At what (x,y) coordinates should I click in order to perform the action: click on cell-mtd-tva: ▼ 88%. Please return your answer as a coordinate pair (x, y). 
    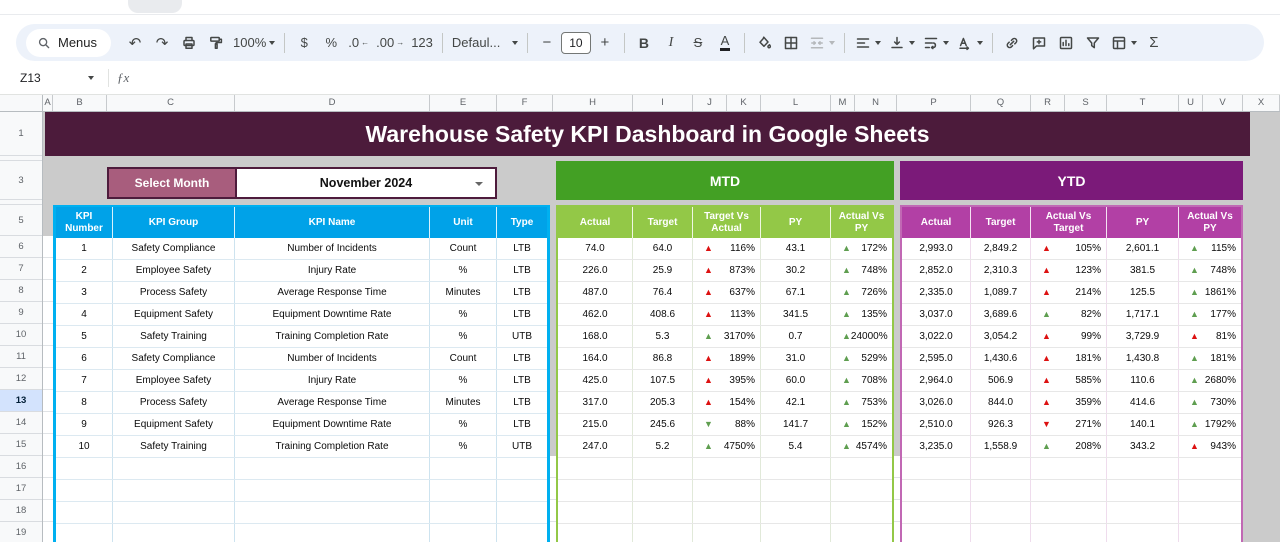
    Looking at the image, I should click on (727, 424).